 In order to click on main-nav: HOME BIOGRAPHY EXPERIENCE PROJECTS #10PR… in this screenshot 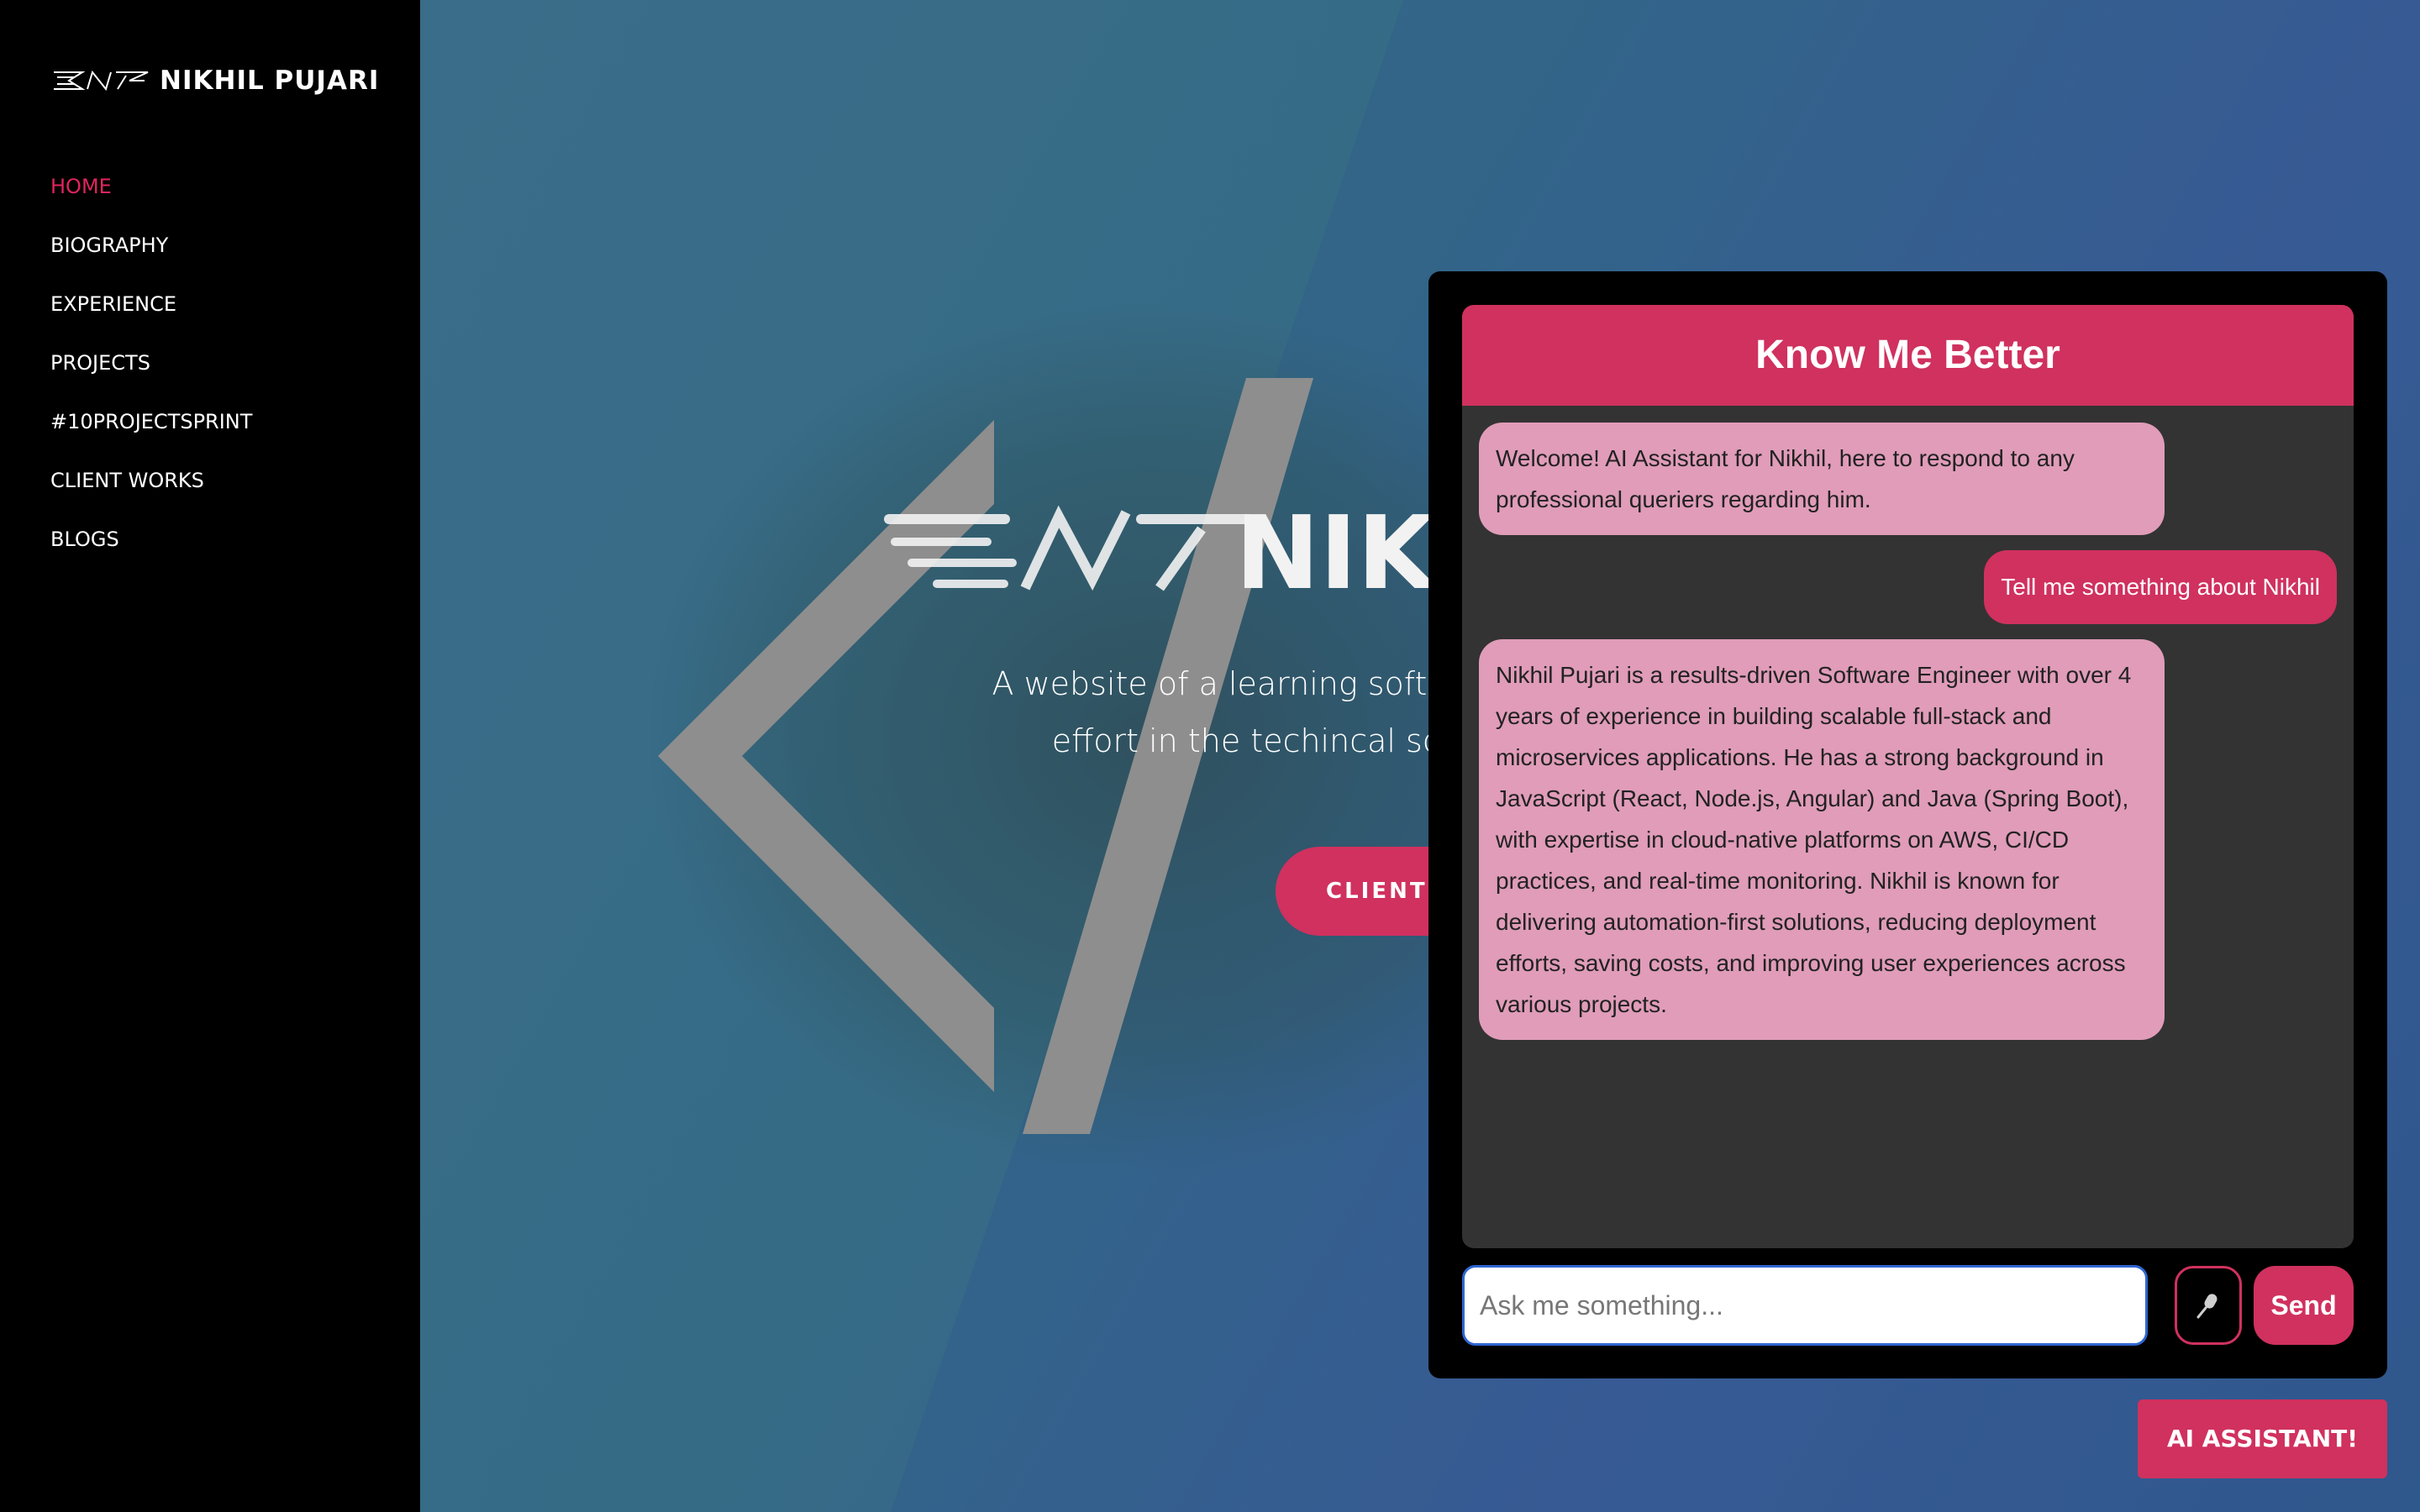, I will do `click(151, 374)`.